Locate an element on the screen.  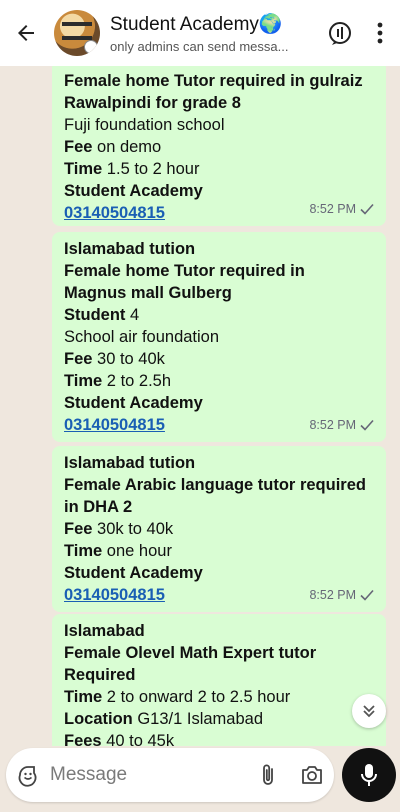
message-line: Fee 30 to 40k is located at coordinates (114, 359).